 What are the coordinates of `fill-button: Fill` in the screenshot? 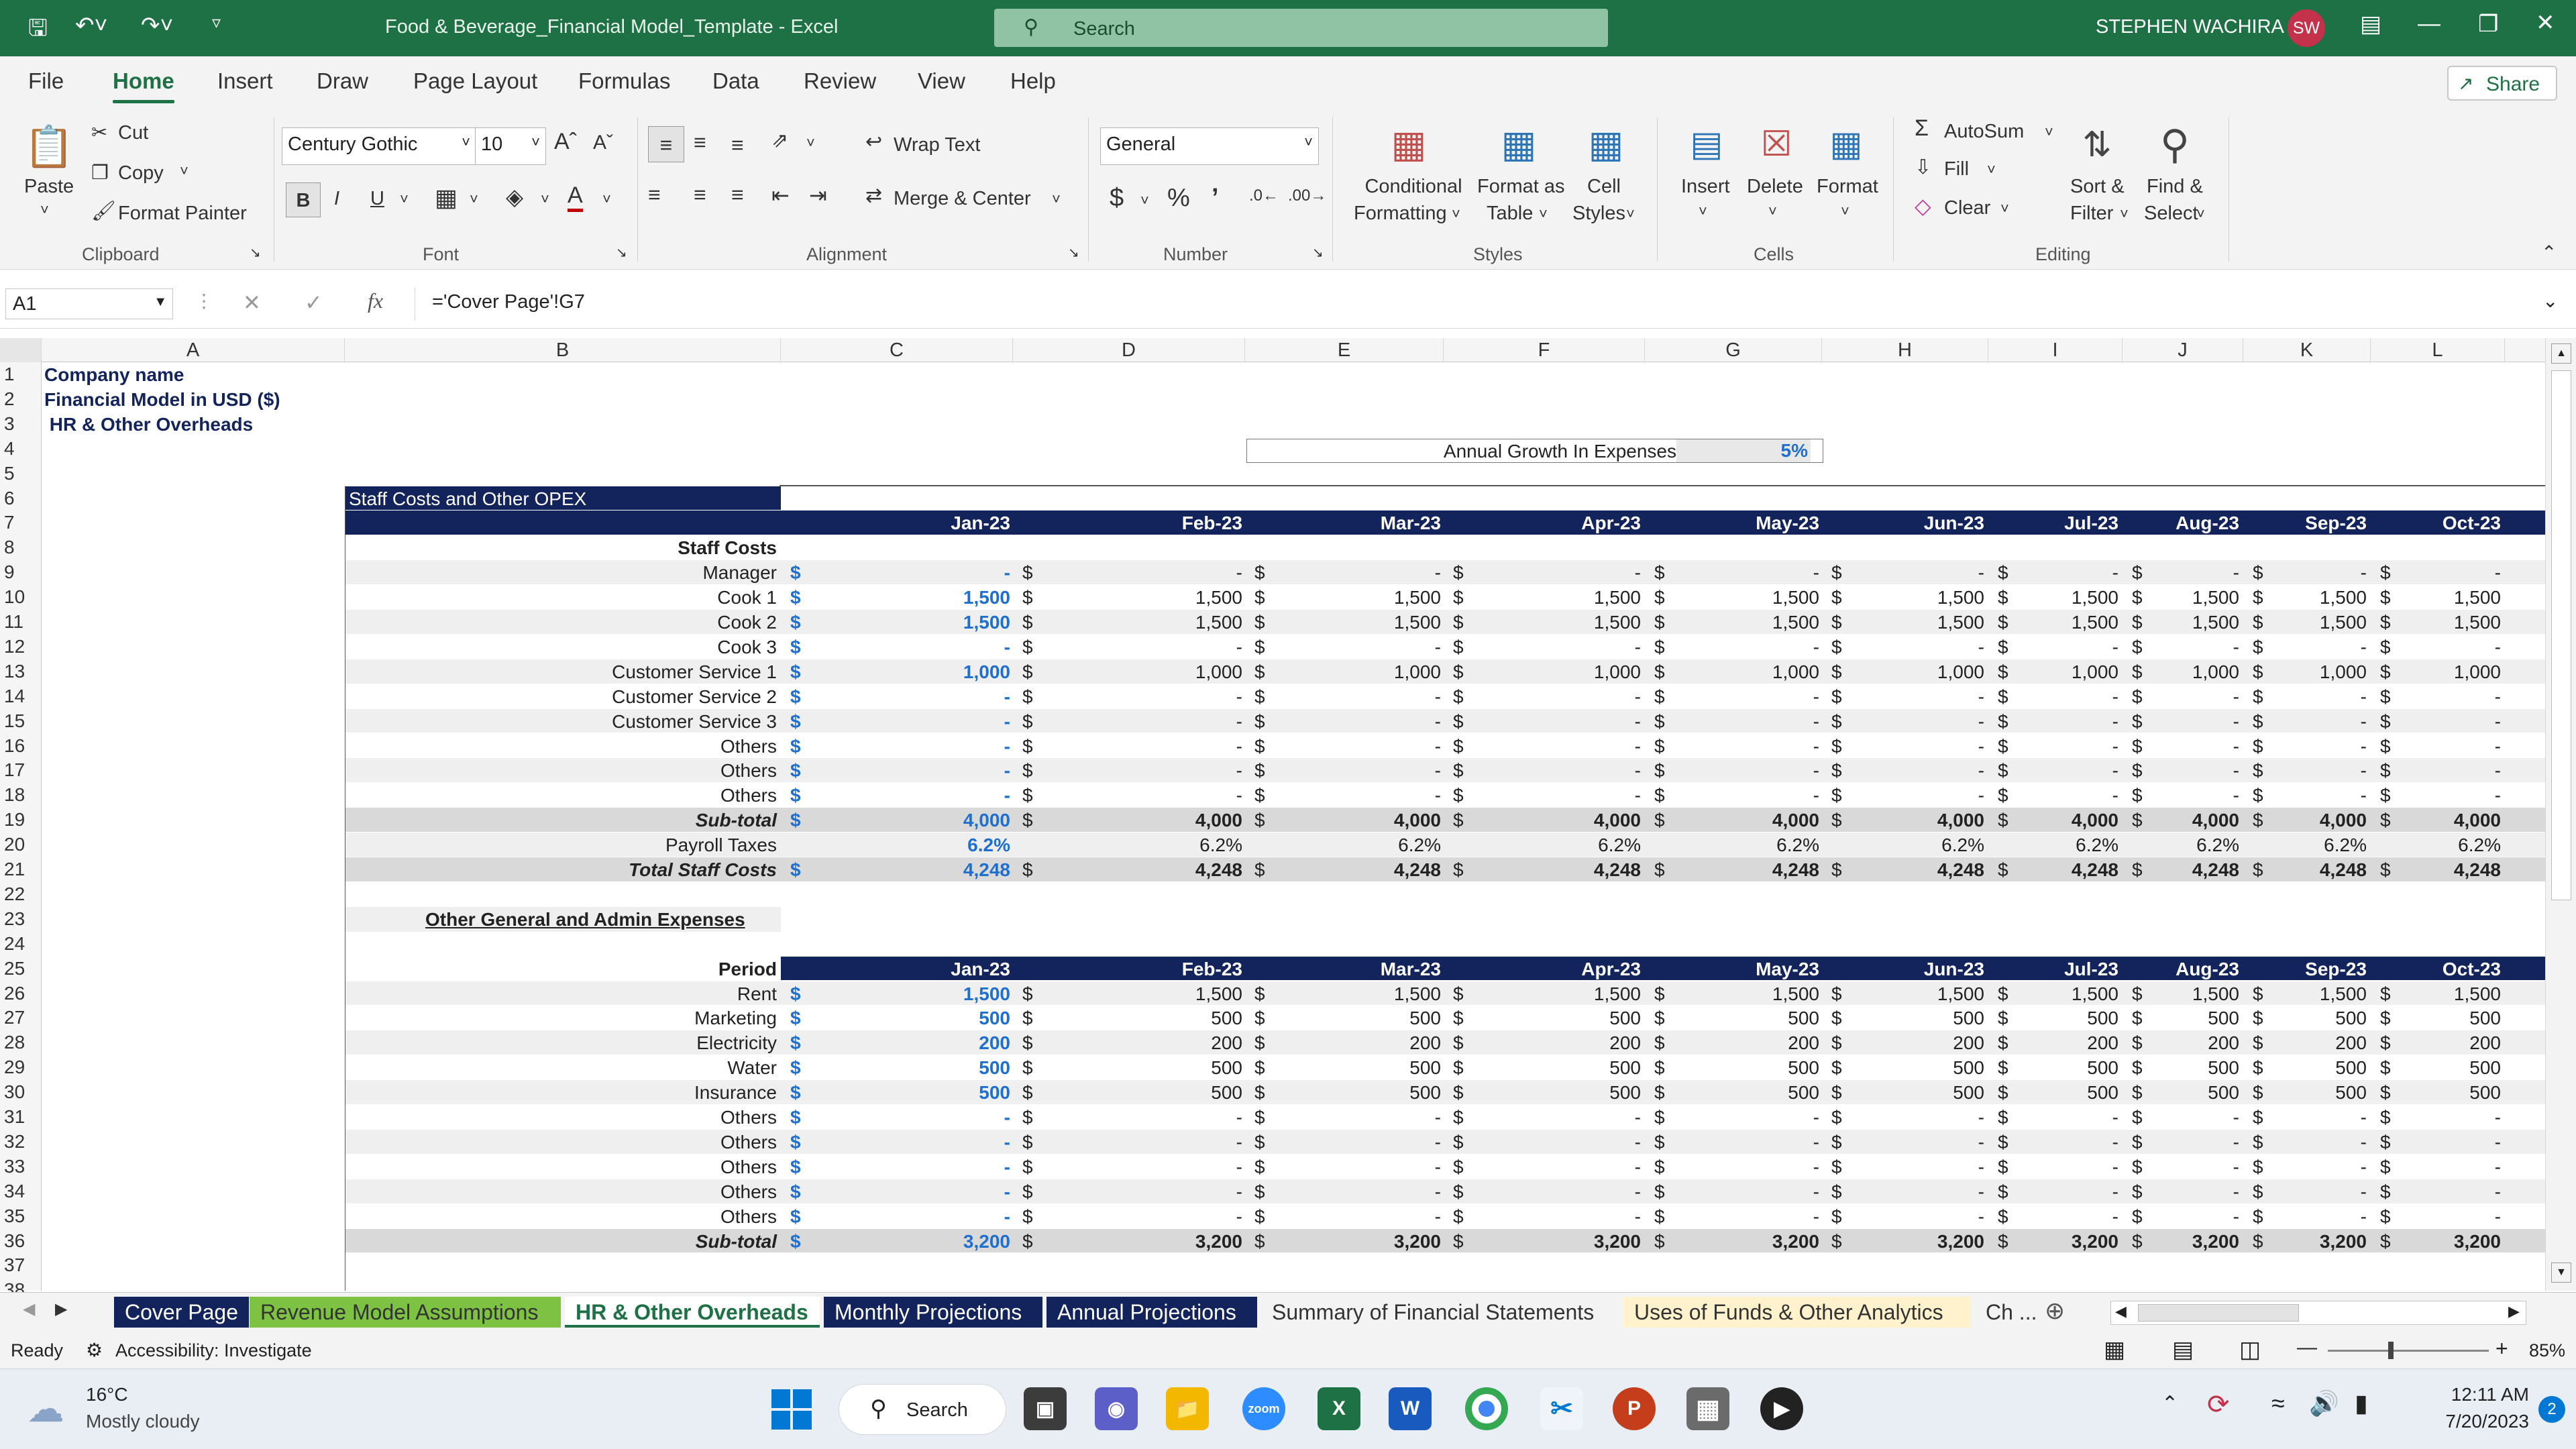 It's located at (1956, 169).